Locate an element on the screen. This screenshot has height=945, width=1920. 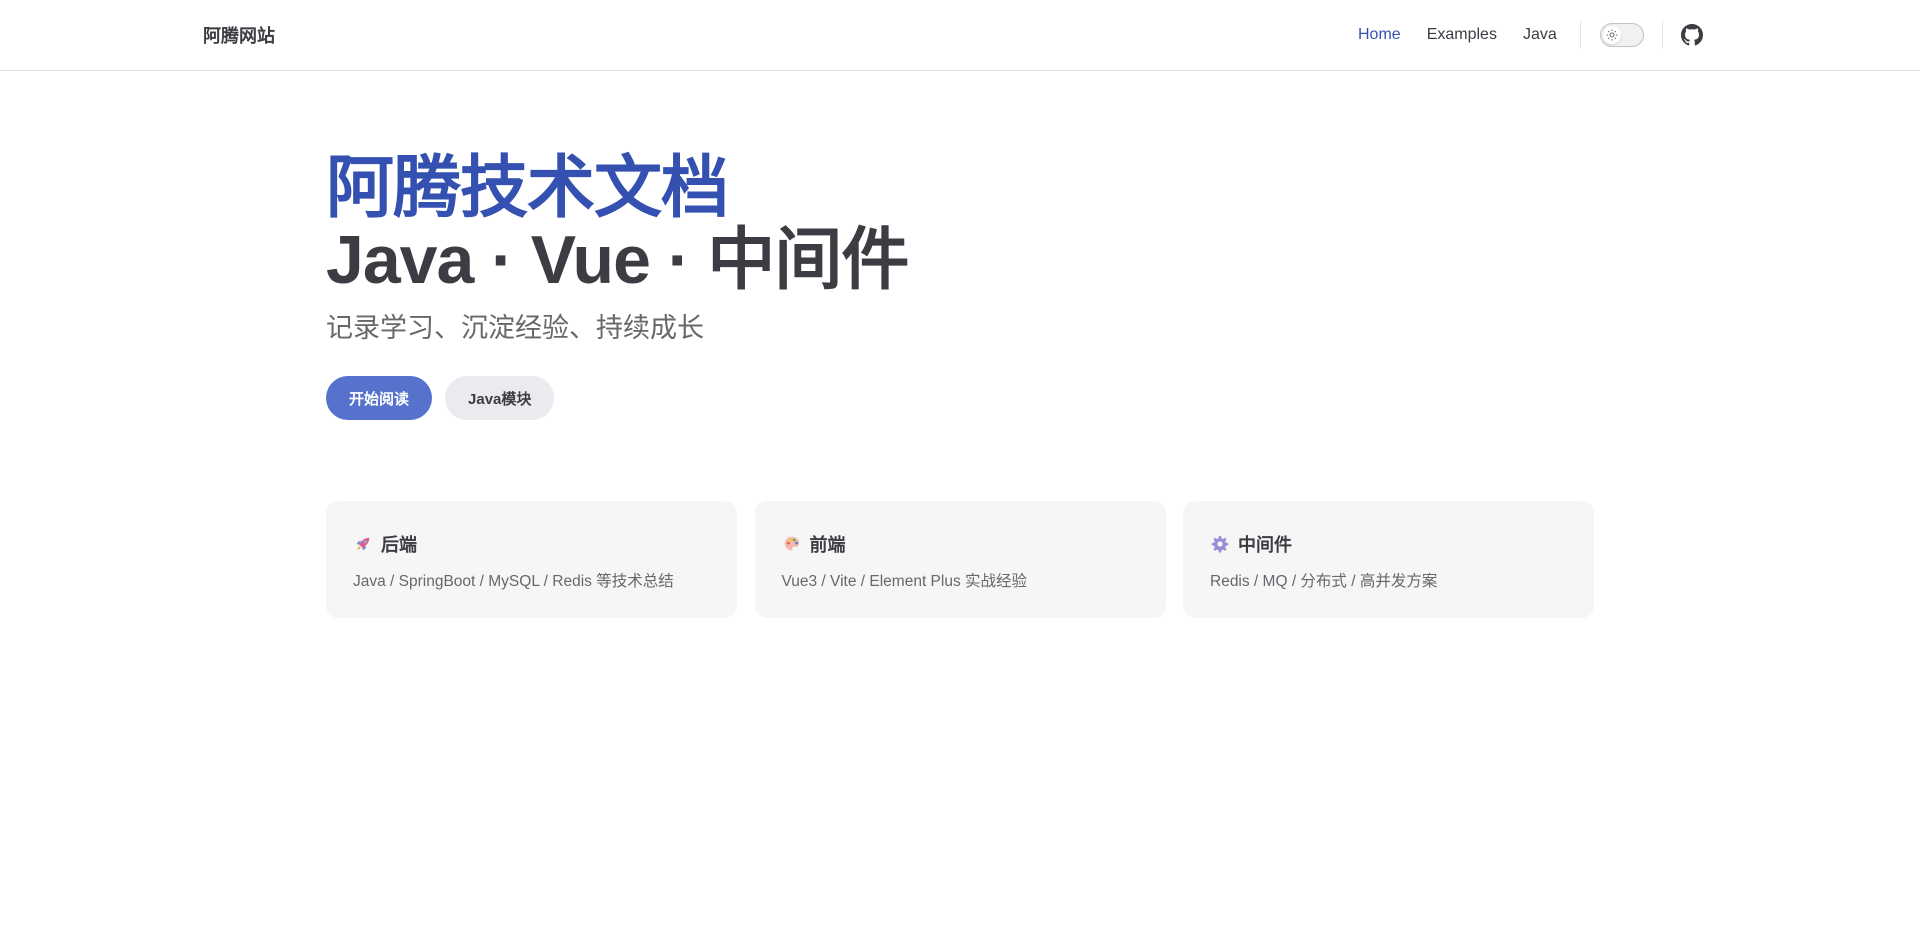
palette-icon is located at coordinates (792, 544).